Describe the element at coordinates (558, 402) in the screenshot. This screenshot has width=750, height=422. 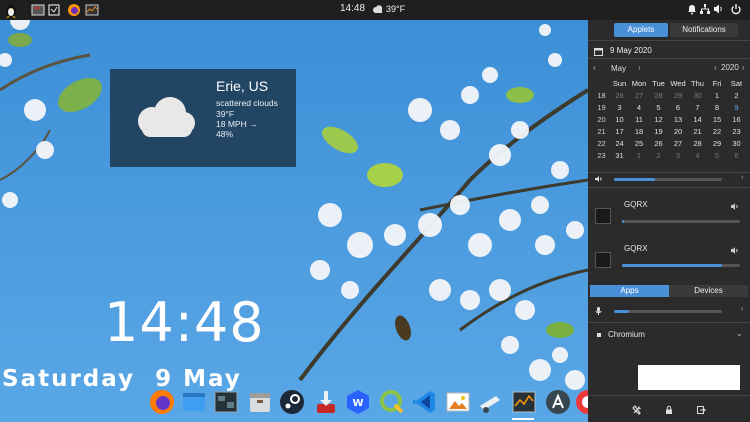
I see `dock-app-store-icon` at that location.